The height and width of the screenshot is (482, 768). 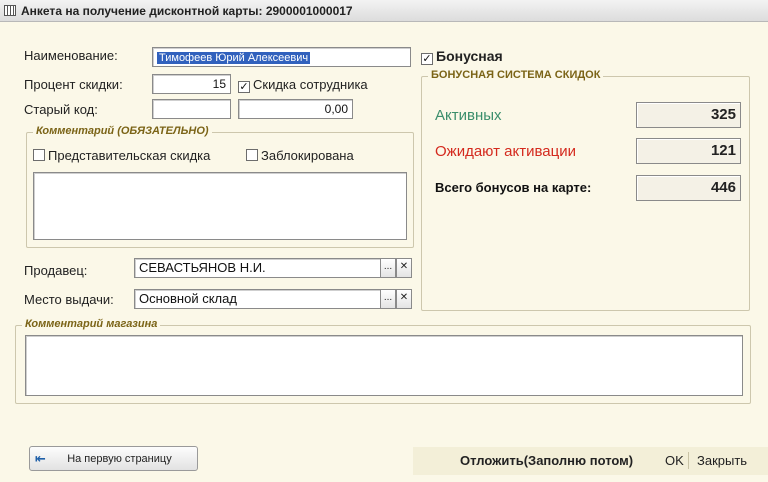 What do you see at coordinates (516, 75) in the screenshot?
I see `bonus-system-title: БОНУСНАЯ СИСТЕМА СКИДОК` at bounding box center [516, 75].